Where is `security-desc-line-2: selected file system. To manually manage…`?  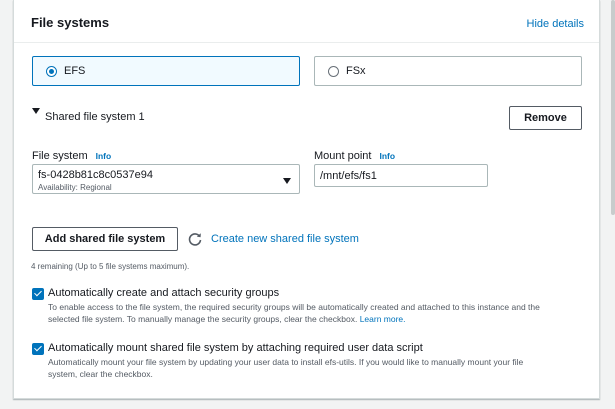
security-desc-line-2: selected file system. To manually manage… is located at coordinates (320, 319).